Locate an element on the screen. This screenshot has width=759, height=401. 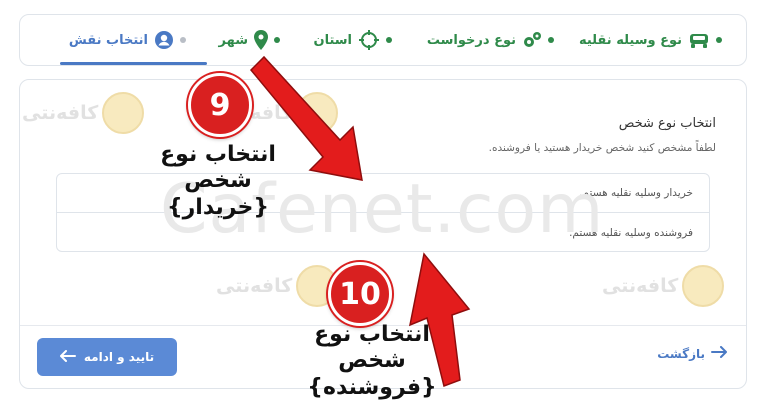
car-icon is located at coordinates (699, 40).